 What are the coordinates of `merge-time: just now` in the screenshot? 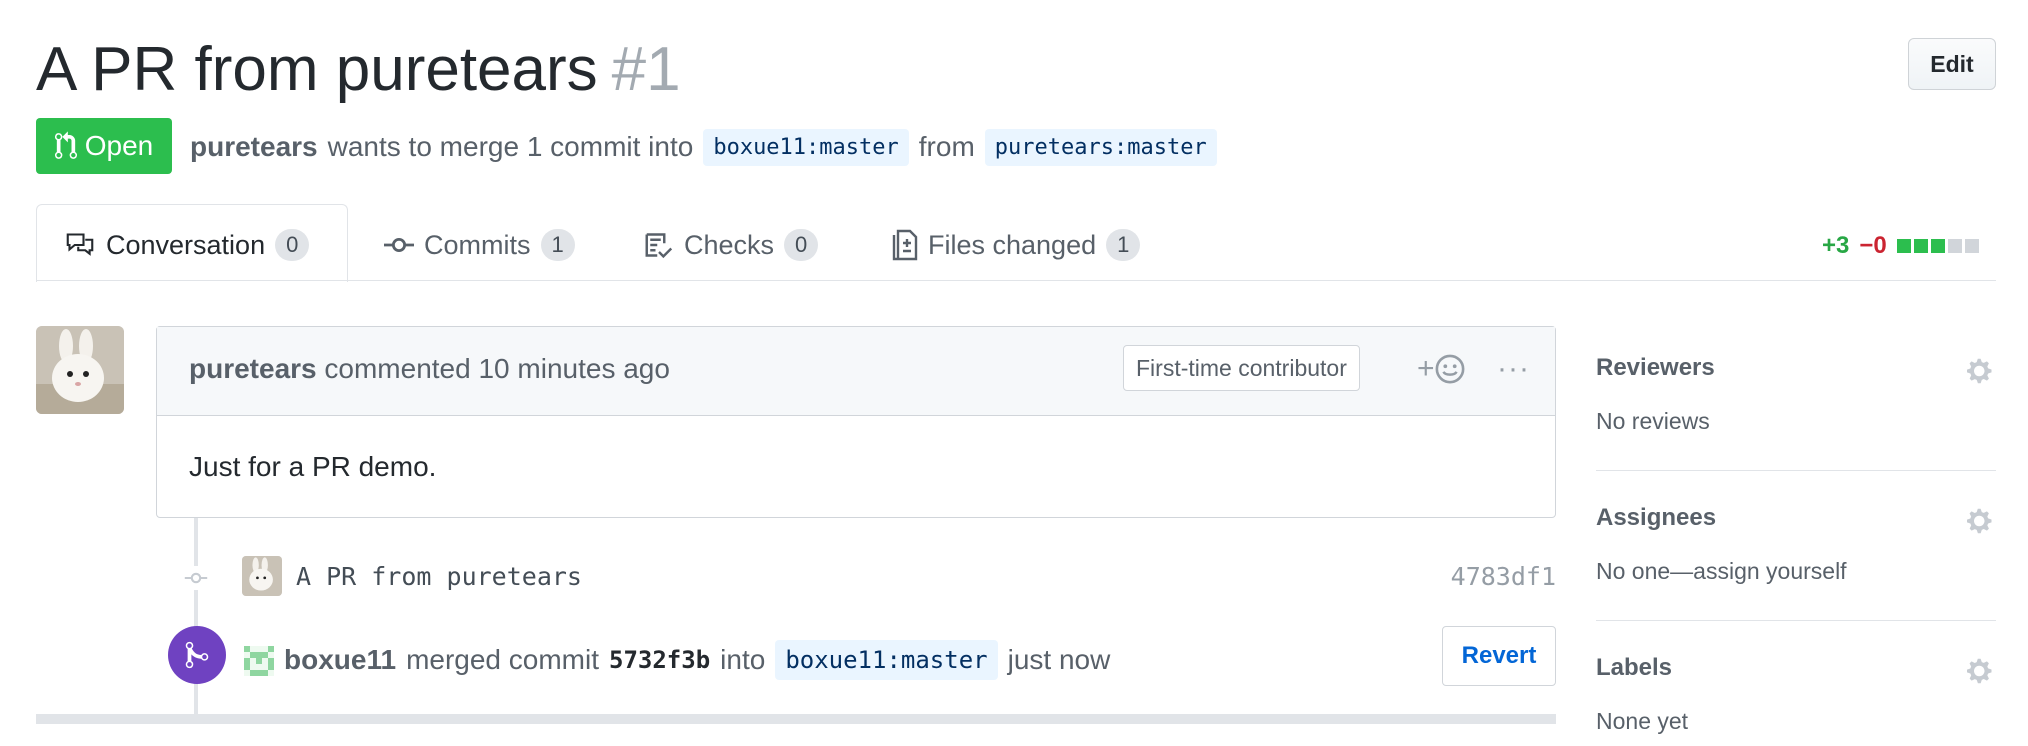 It's located at (1059, 660).